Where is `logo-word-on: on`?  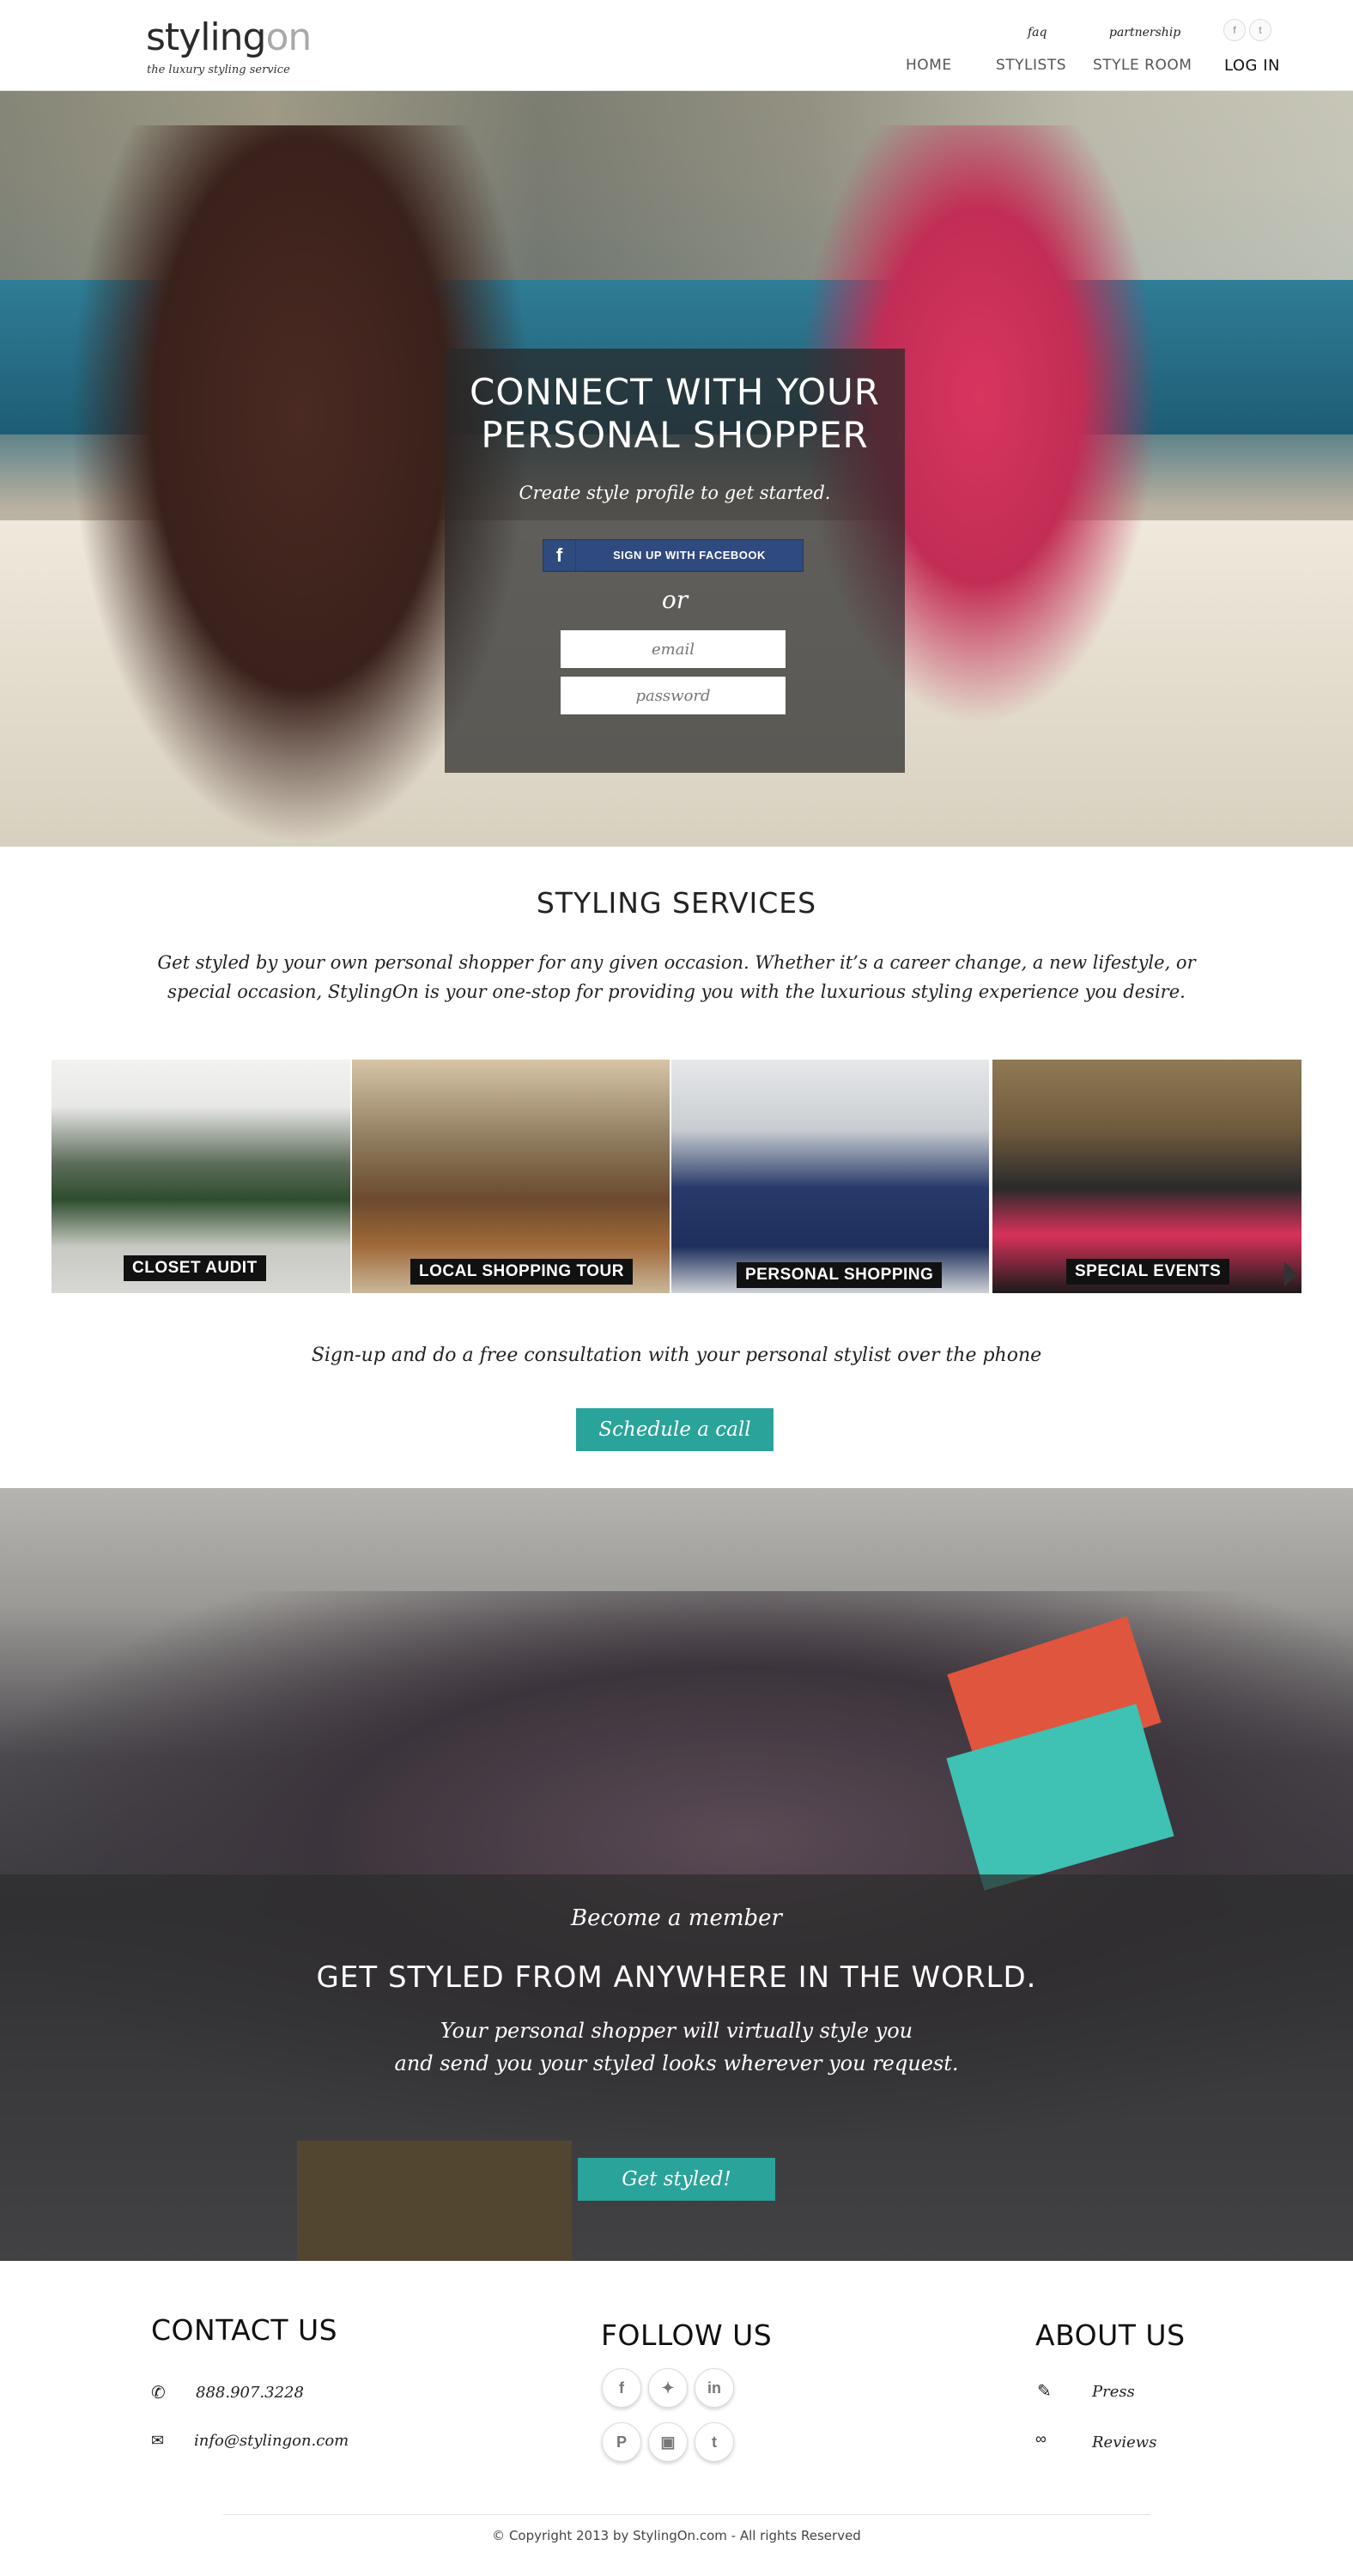 logo-word-on: on is located at coordinates (288, 37).